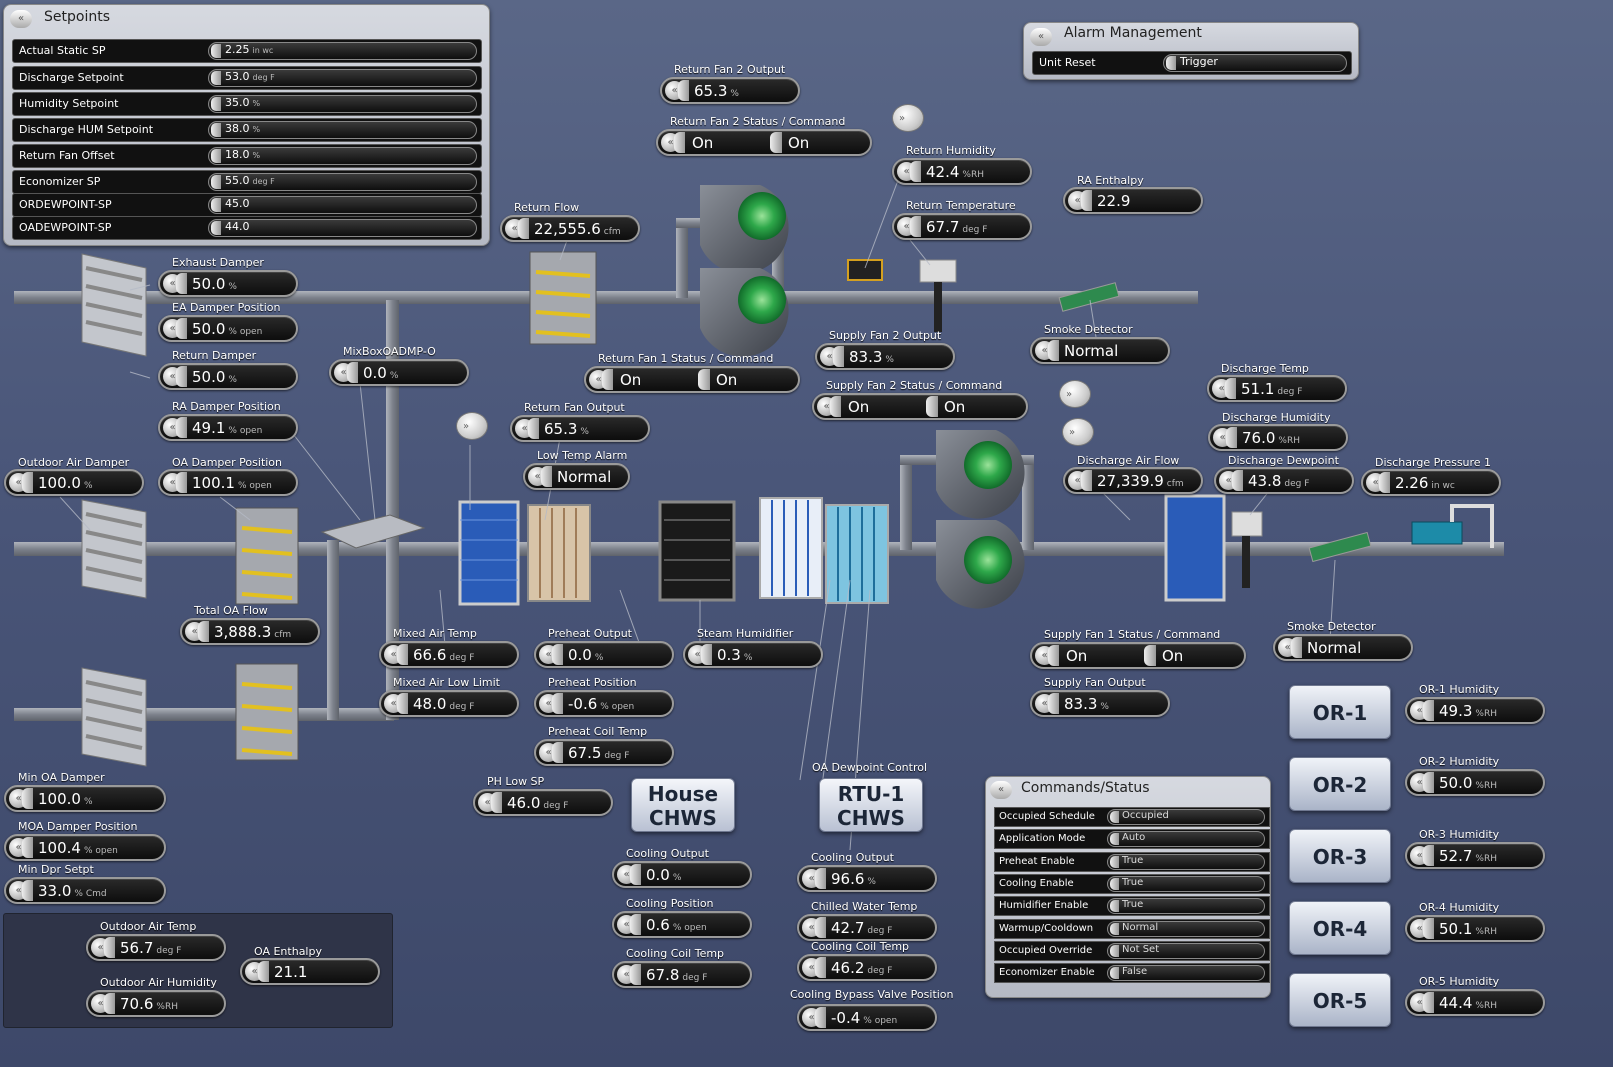 Image resolution: width=1613 pixels, height=1067 pixels. What do you see at coordinates (1186, 817) in the screenshot?
I see `command-value-field: Occupied` at bounding box center [1186, 817].